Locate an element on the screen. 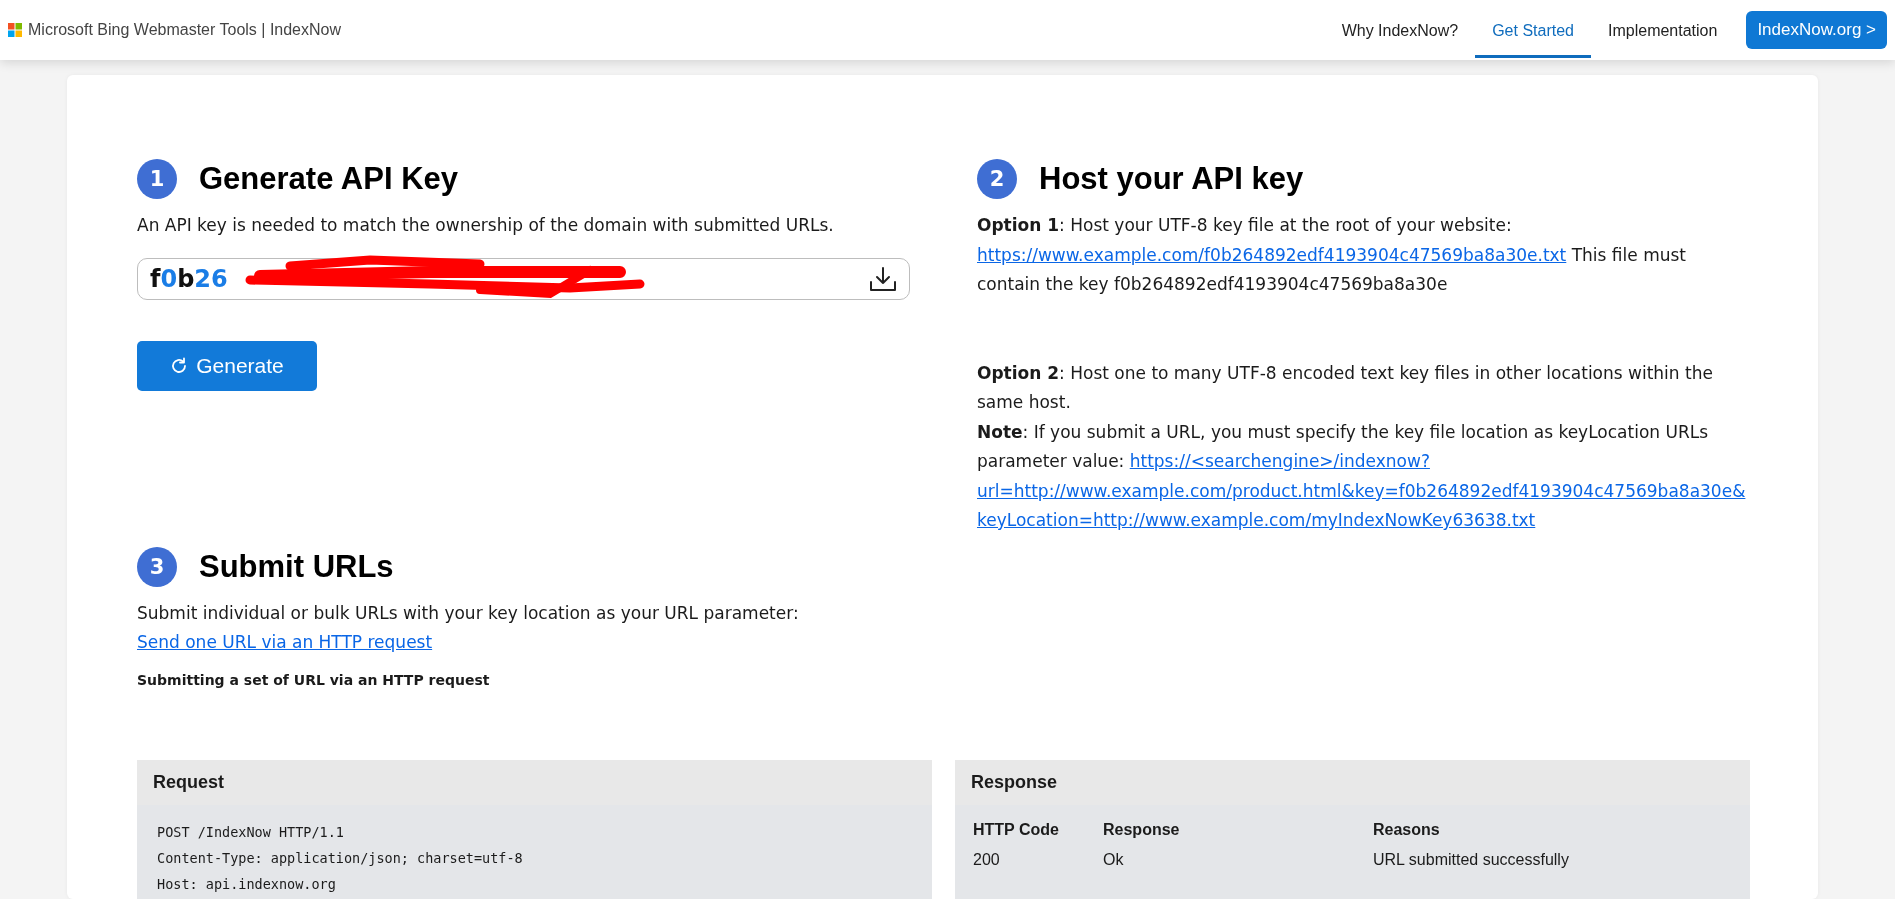 The height and width of the screenshot is (899, 1895). link: url=http://www.example.com/product.html&key=f0b264892edf4193904c47569ba8a30e& is located at coordinates (1361, 490).